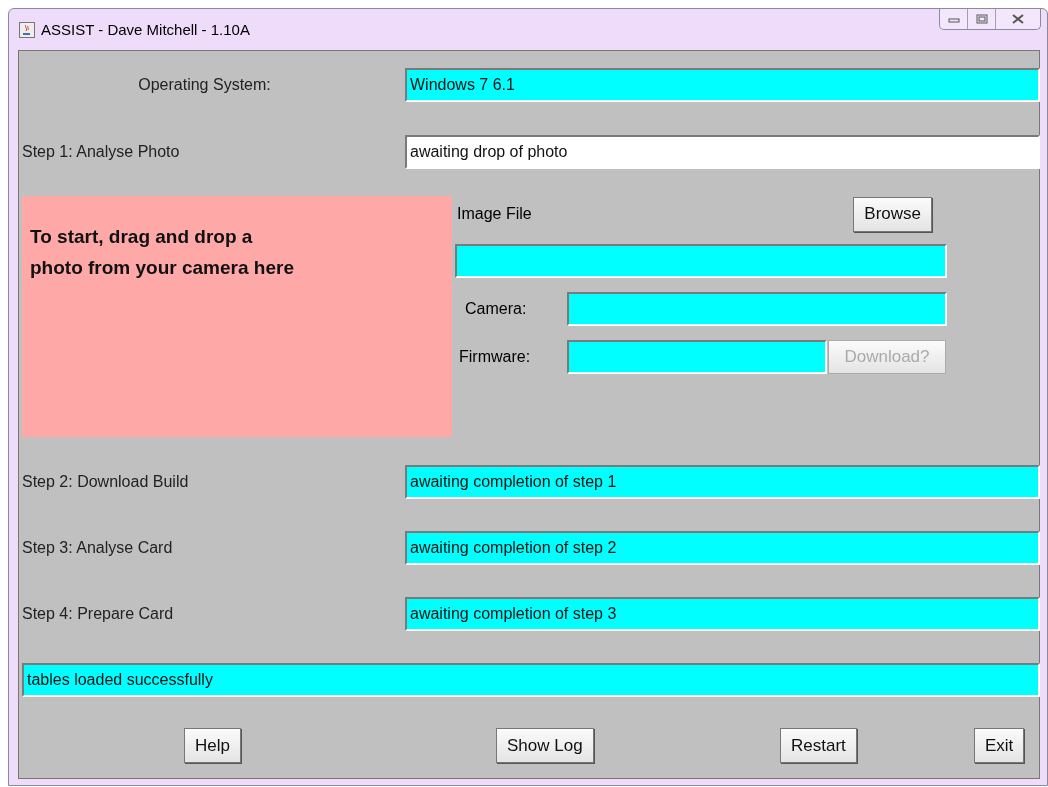  Describe the element at coordinates (887, 357) in the screenshot. I see `download-button: Download?` at that location.